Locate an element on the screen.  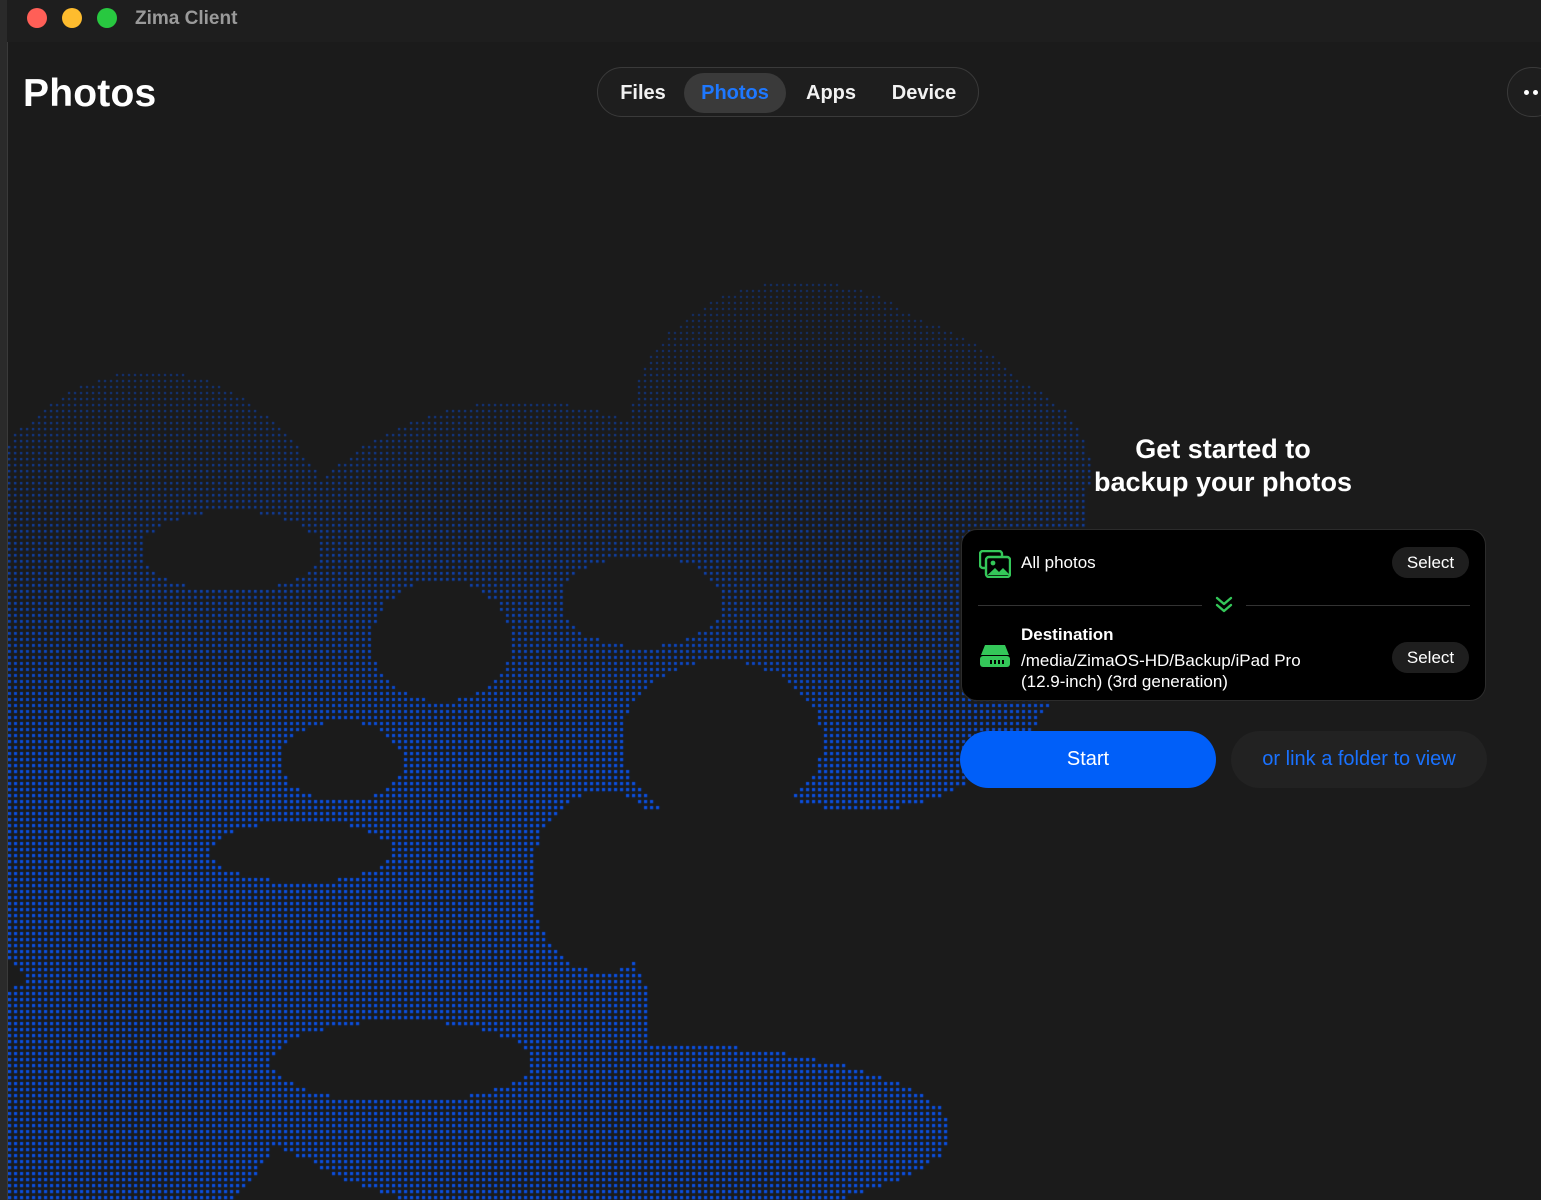
headline-line-1: Get started to is located at coordinates (1223, 449).